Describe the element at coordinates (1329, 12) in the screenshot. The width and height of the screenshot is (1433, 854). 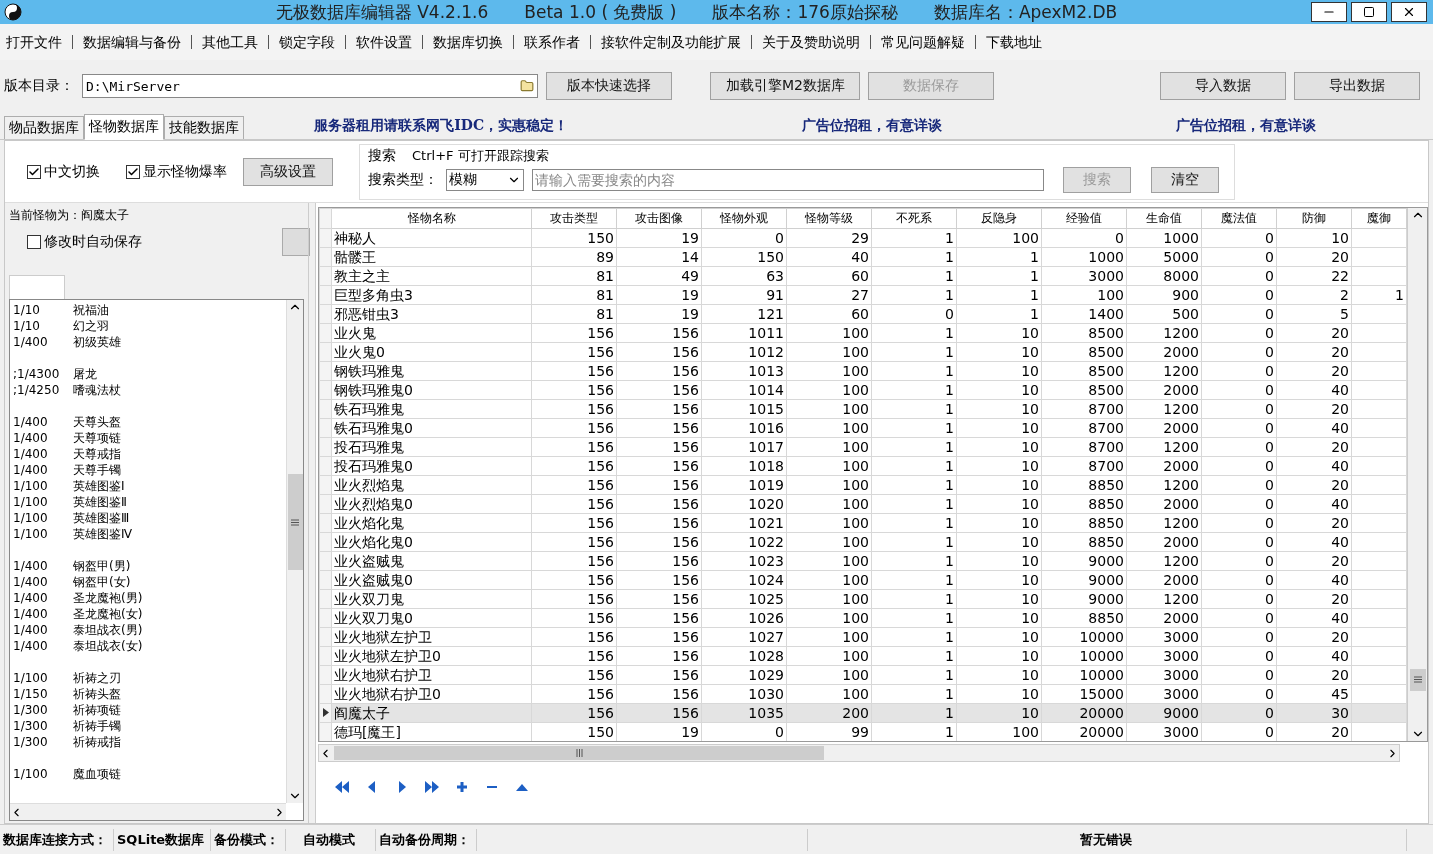
I see `minimize-button` at that location.